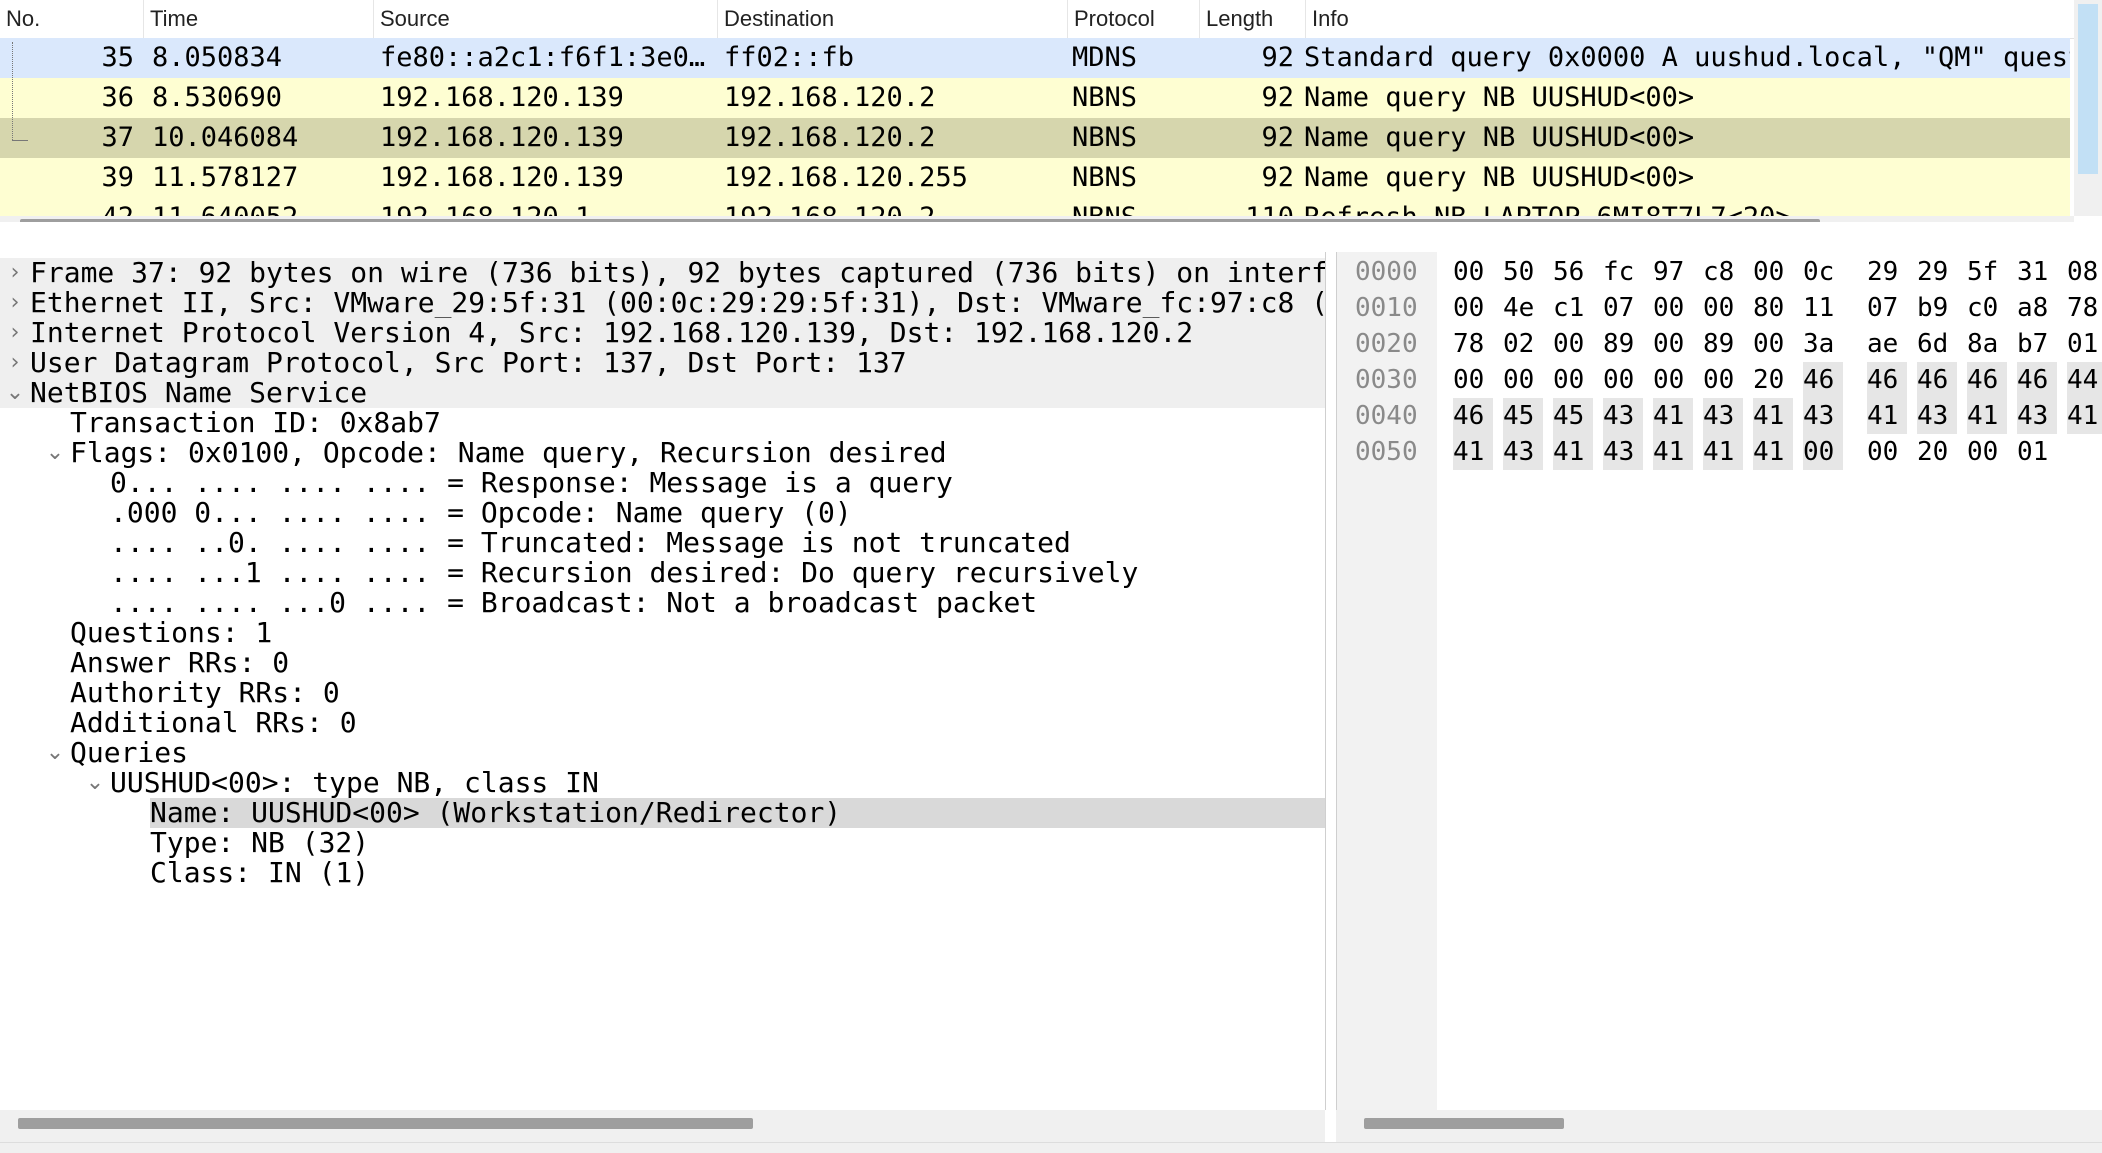  Describe the element at coordinates (1673, 272) in the screenshot. I see `hex-byte: 97` at that location.